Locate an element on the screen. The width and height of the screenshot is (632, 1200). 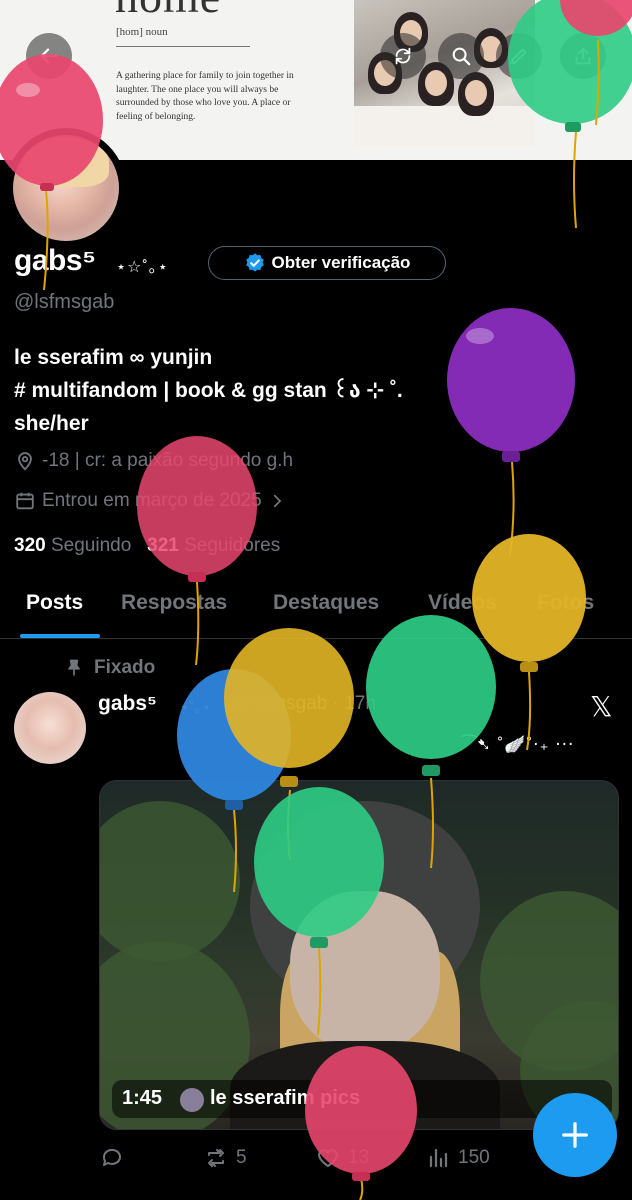
following-link: 320 Seguindo is located at coordinates (72, 545).